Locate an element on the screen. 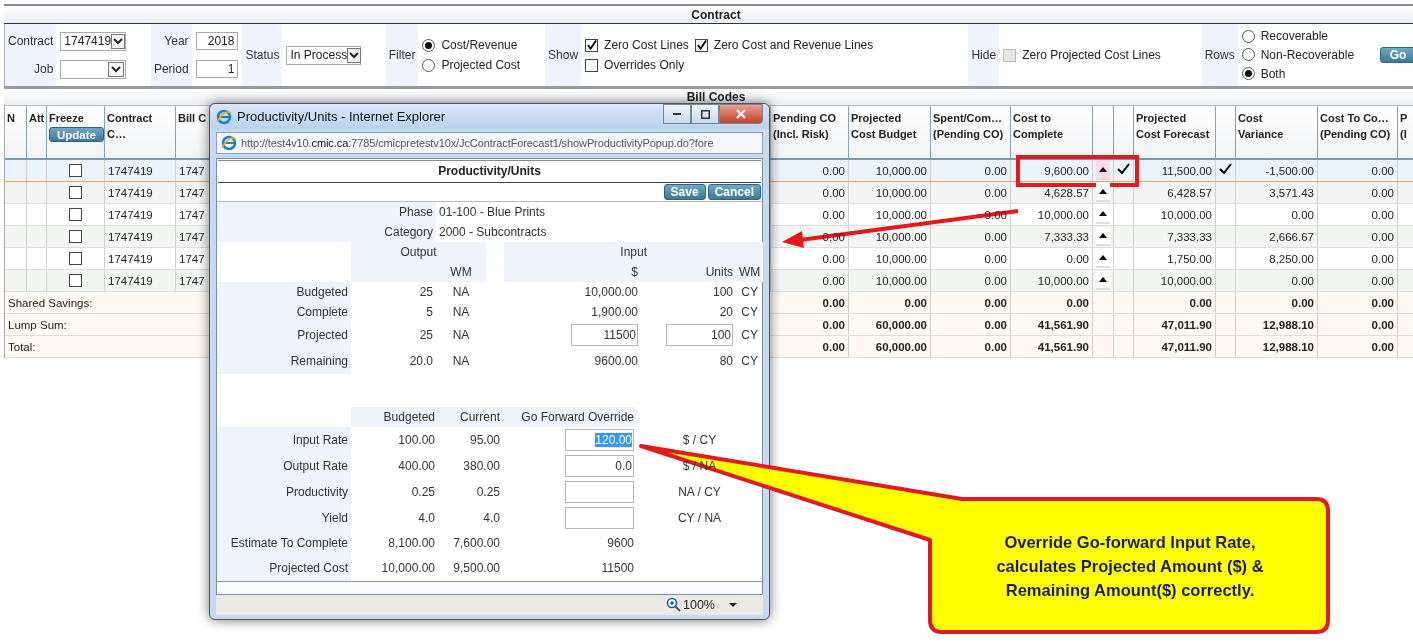 The height and width of the screenshot is (644, 1413). row-label: Input Rate is located at coordinates (284, 439).